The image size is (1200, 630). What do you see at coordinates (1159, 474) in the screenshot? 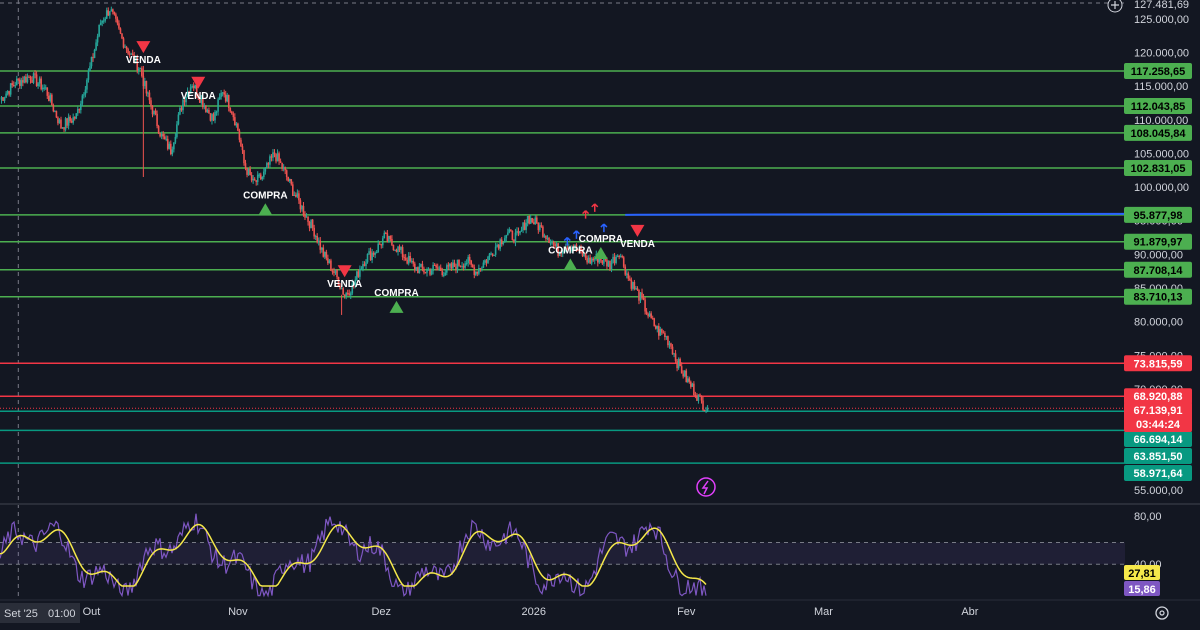
I see `level-badge-12: 58.971,64` at bounding box center [1159, 474].